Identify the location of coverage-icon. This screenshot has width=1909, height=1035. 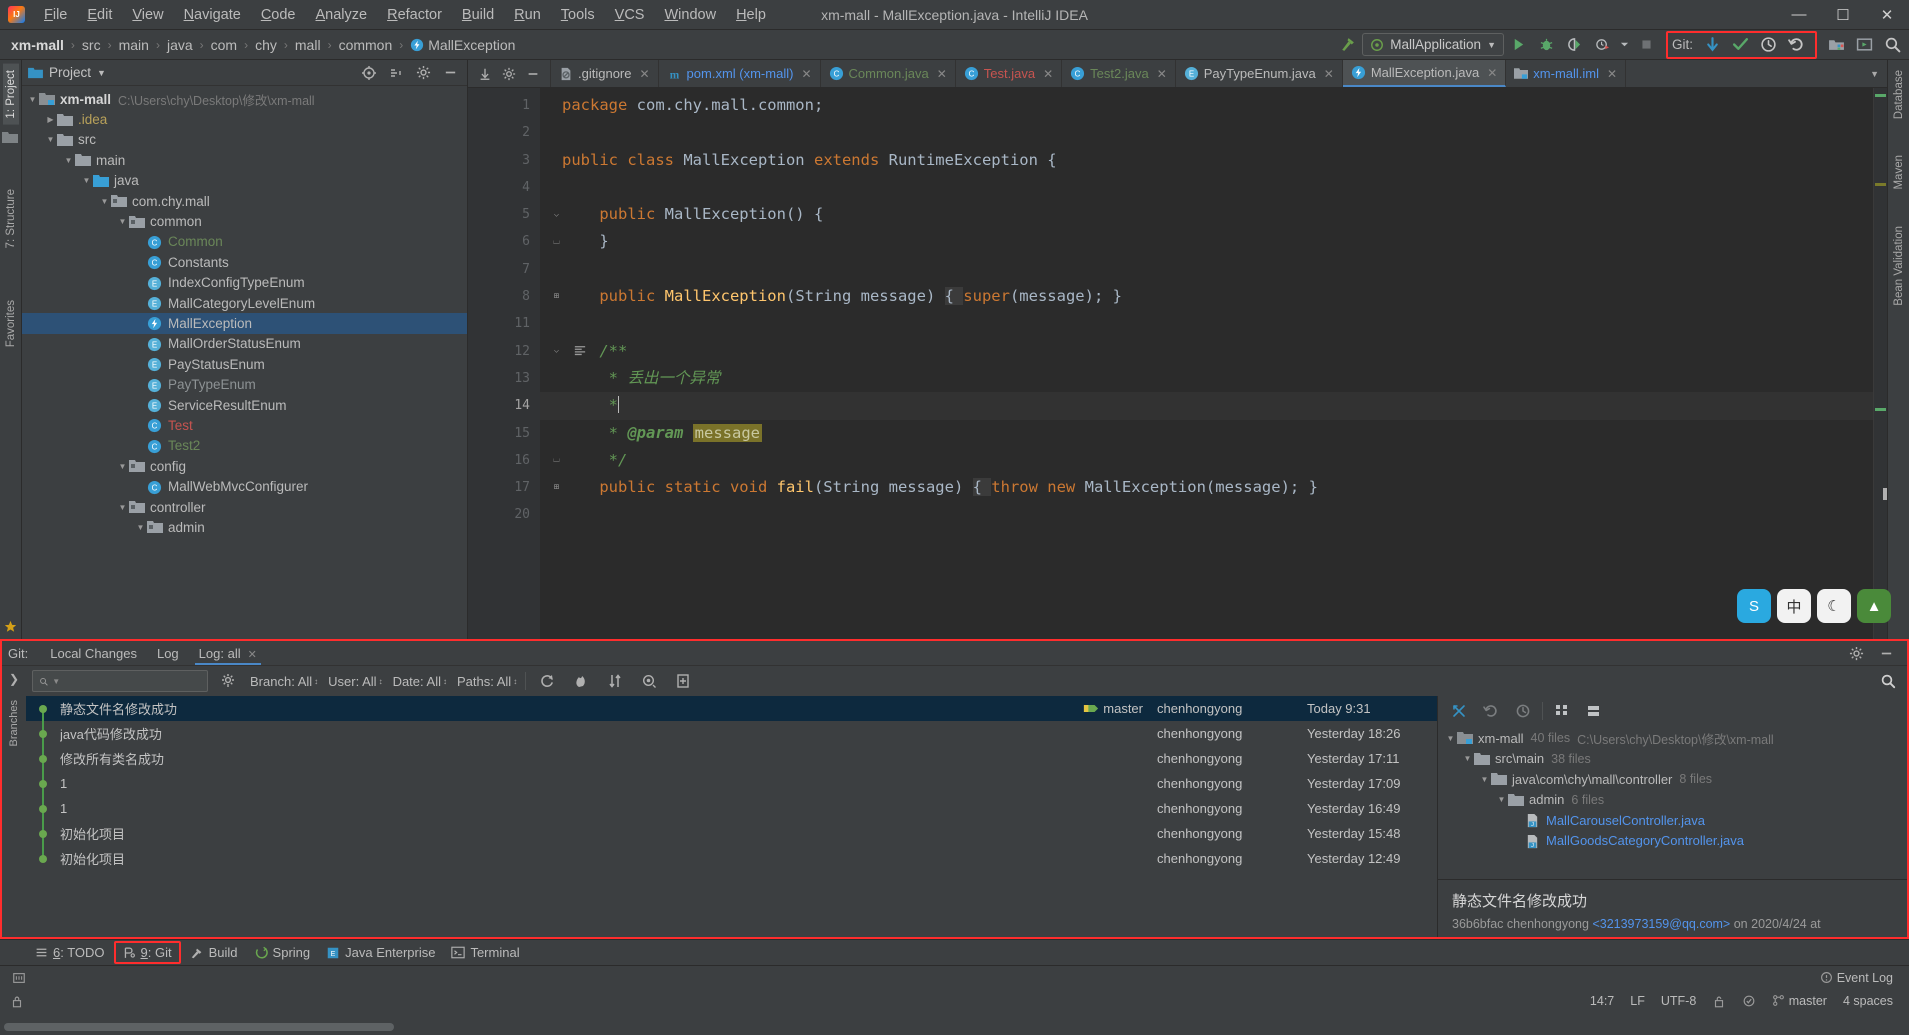
(1575, 45).